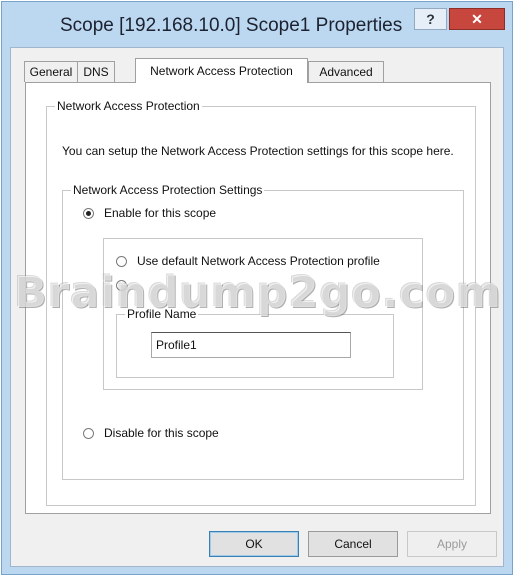  What do you see at coordinates (452, 544) in the screenshot?
I see `apply-button: Apply` at bounding box center [452, 544].